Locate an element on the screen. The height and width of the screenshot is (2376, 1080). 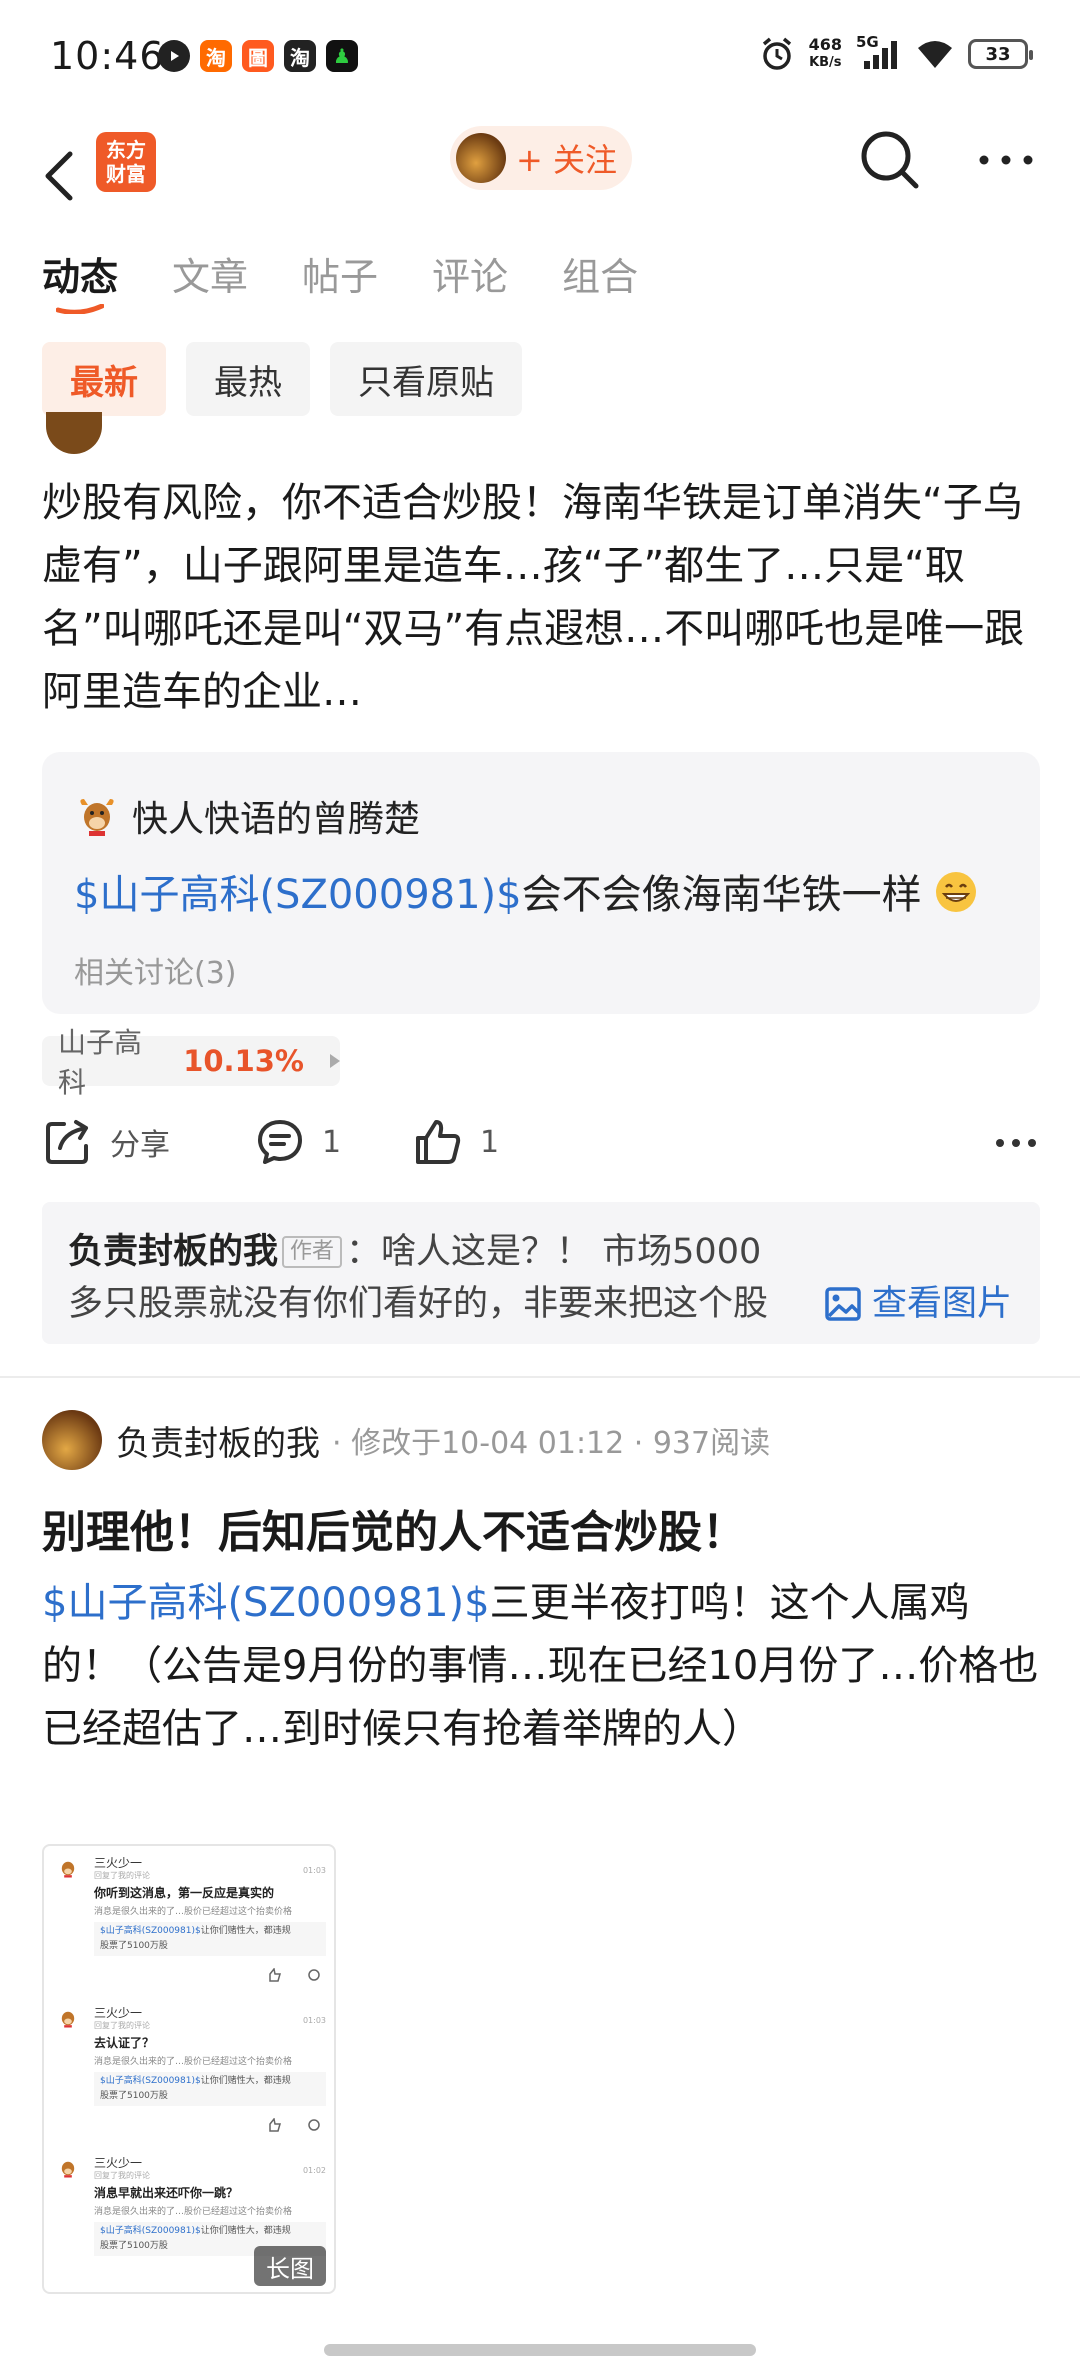
filter-latest: 最新 is located at coordinates (104, 379).